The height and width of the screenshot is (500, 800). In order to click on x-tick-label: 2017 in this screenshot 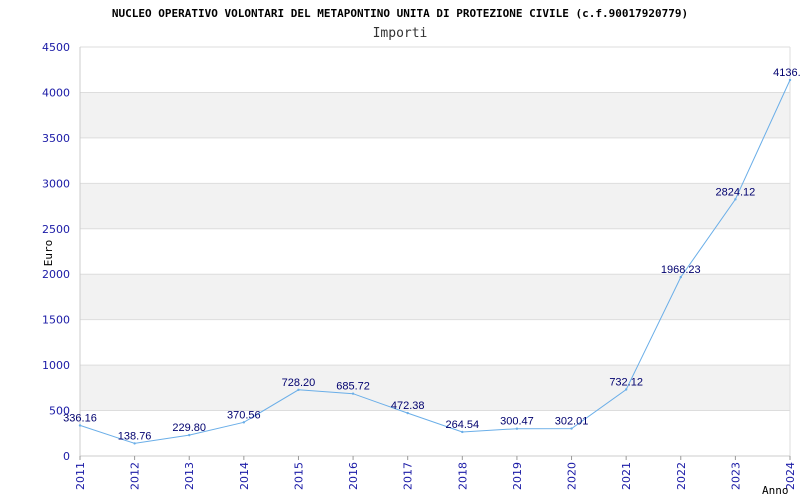, I will do `click(408, 476)`.